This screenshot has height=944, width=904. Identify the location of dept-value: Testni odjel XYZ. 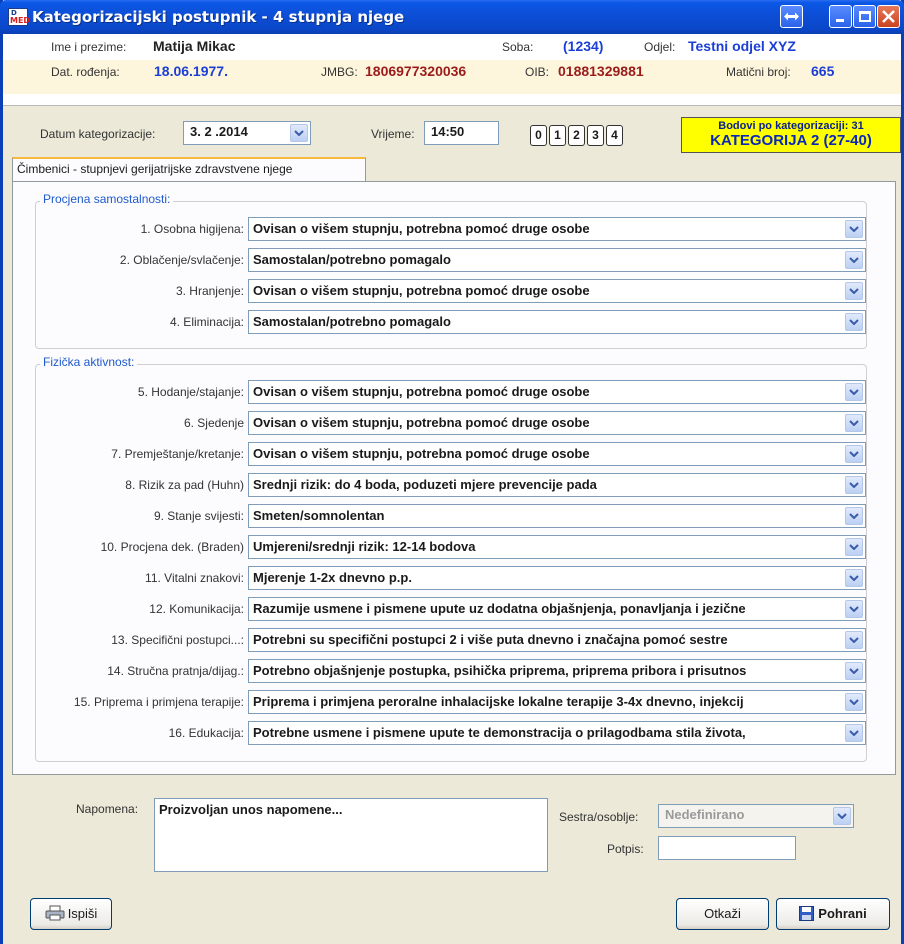
(742, 46).